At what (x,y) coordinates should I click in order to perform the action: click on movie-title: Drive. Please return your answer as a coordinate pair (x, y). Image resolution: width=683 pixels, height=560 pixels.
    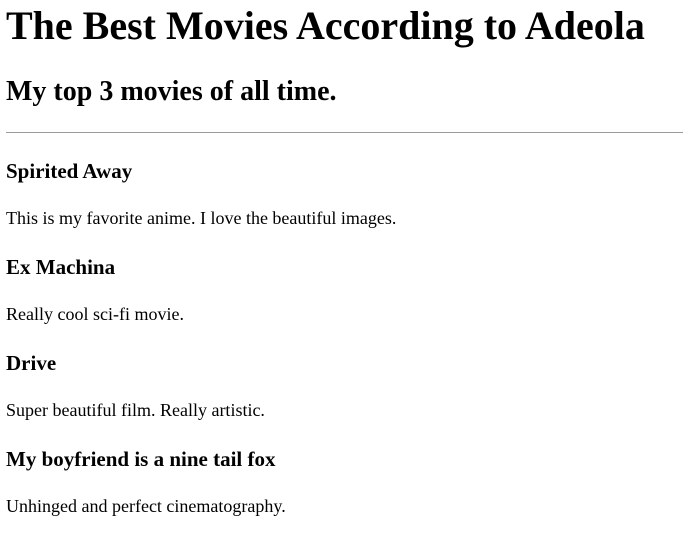
    Looking at the image, I should click on (31, 363).